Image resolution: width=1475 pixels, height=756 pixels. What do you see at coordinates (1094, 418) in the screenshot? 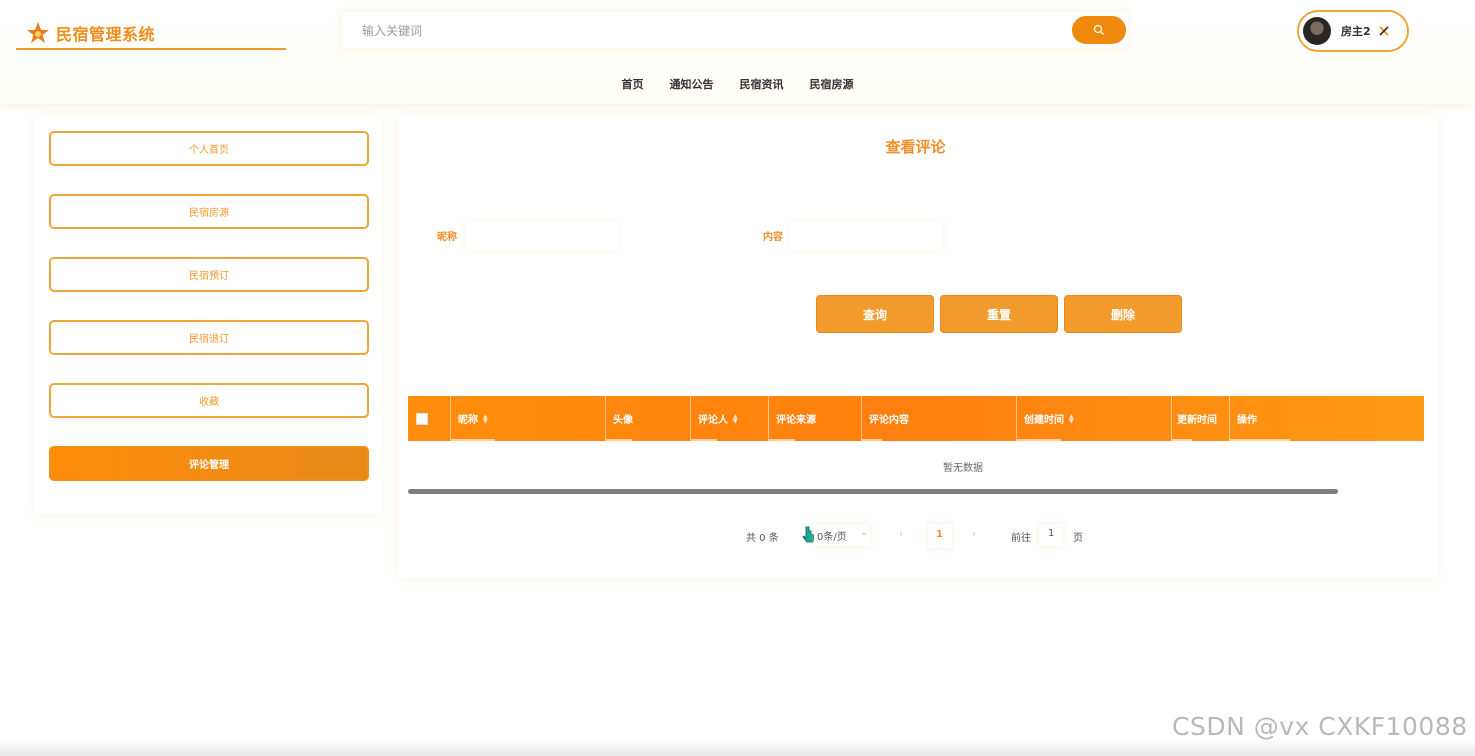
I see `column-header-created: 创建时间 ▲ ▼` at bounding box center [1094, 418].